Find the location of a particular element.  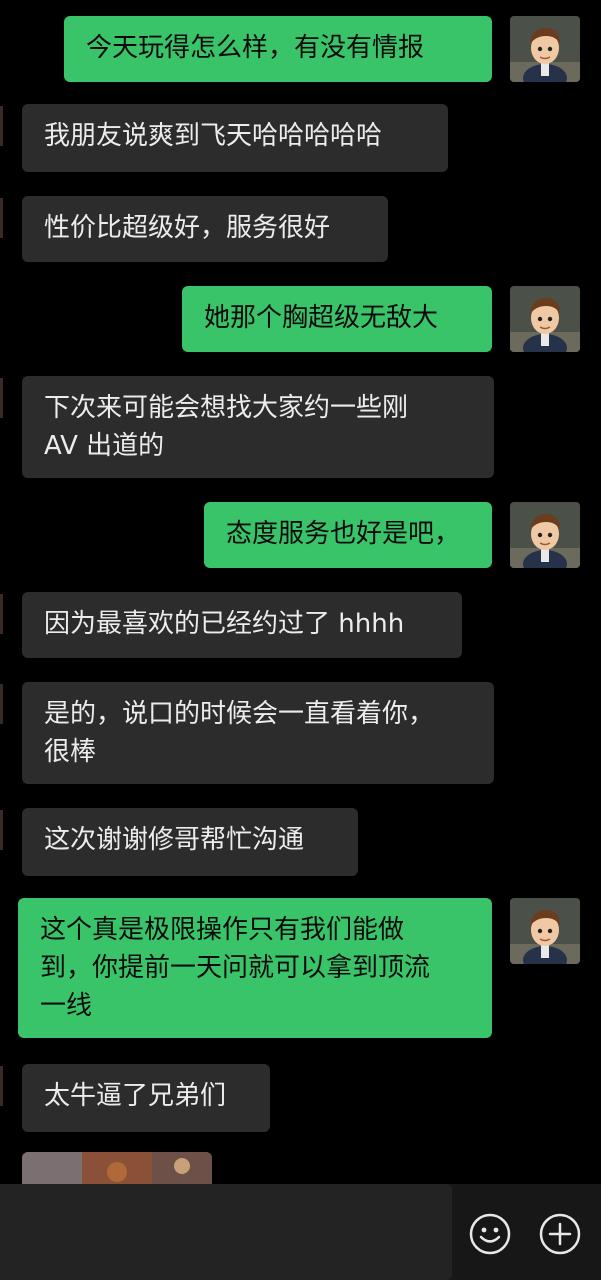

outgoing-message: 她那个胸超级无敌大 is located at coordinates (337, 319).